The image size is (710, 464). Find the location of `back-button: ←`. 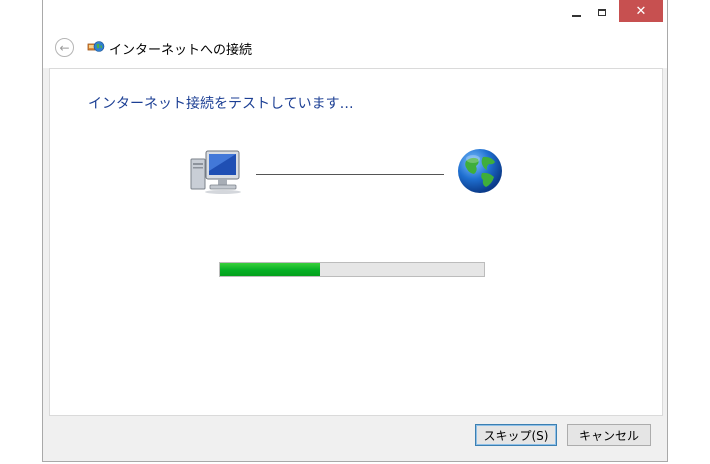

back-button: ← is located at coordinates (64, 47).